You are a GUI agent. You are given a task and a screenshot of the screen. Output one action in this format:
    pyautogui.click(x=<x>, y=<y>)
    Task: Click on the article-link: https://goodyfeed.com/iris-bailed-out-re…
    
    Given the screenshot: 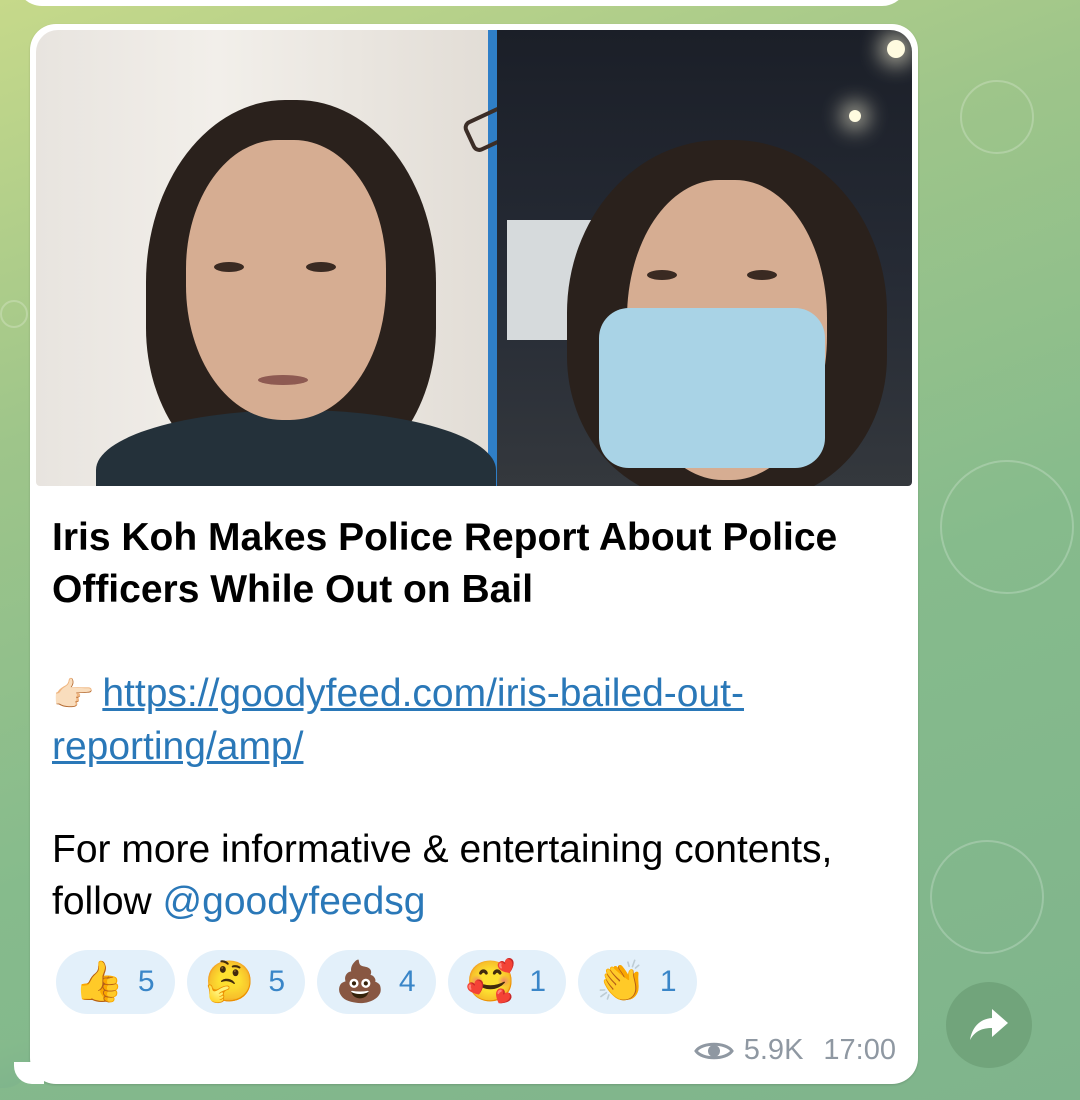 What is the action you would take?
    pyautogui.click(x=398, y=720)
    